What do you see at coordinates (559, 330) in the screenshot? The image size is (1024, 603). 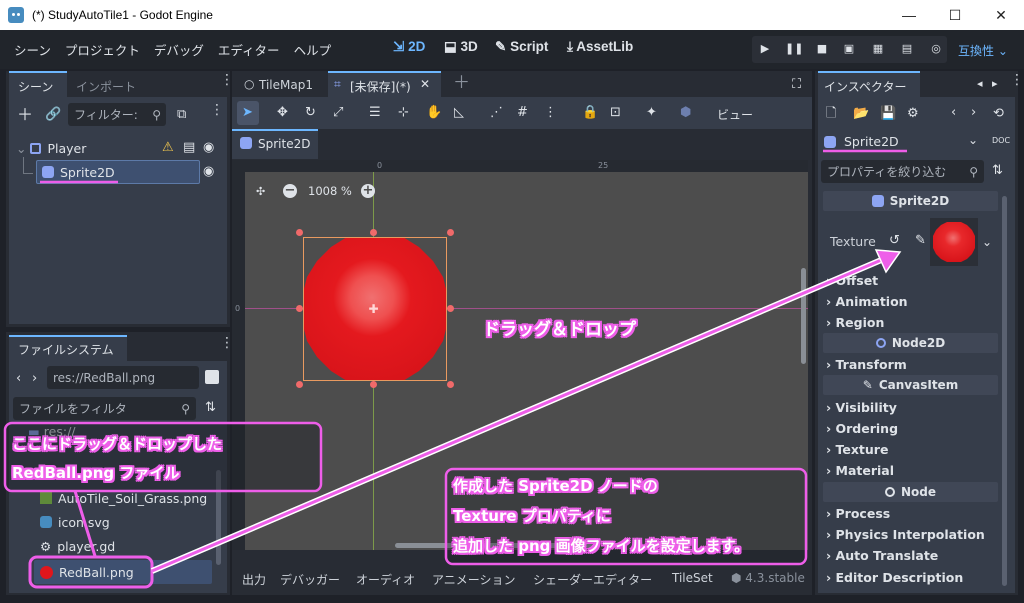 I see `annotation-drag-drop: ドラッグ＆ドロップ` at bounding box center [559, 330].